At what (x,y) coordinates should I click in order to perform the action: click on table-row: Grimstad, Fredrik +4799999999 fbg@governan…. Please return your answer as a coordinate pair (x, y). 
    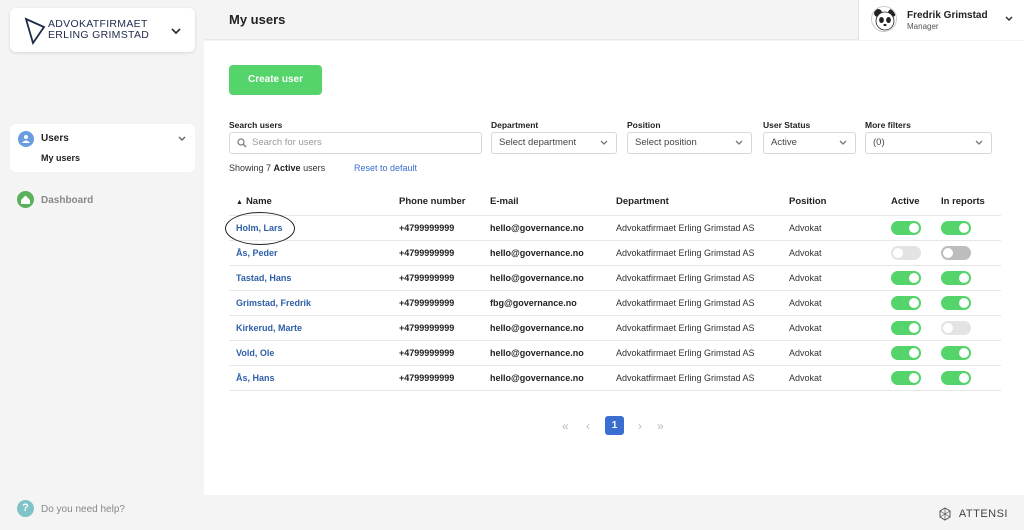
    Looking at the image, I should click on (615, 302).